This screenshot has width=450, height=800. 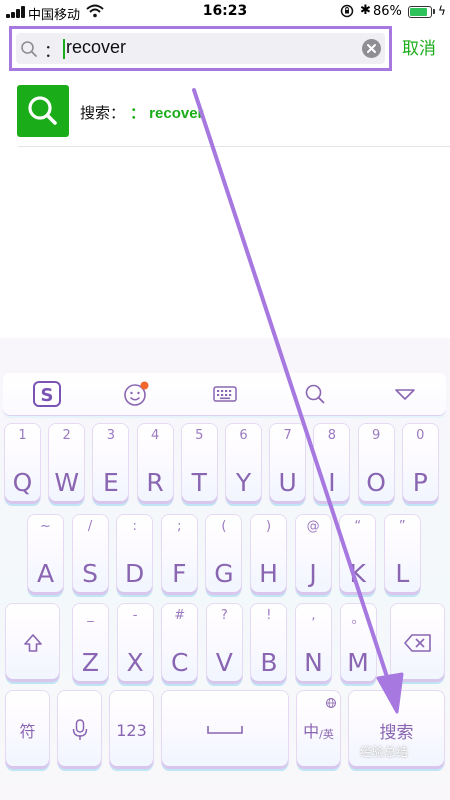 I want to click on key-sub-label: 4, so click(x=155, y=435).